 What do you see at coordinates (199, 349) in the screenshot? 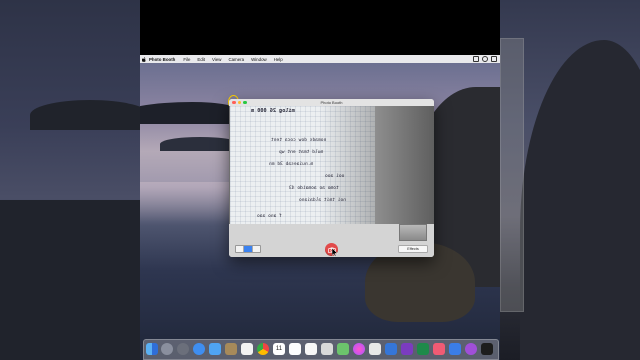
I see `safari-icon` at bounding box center [199, 349].